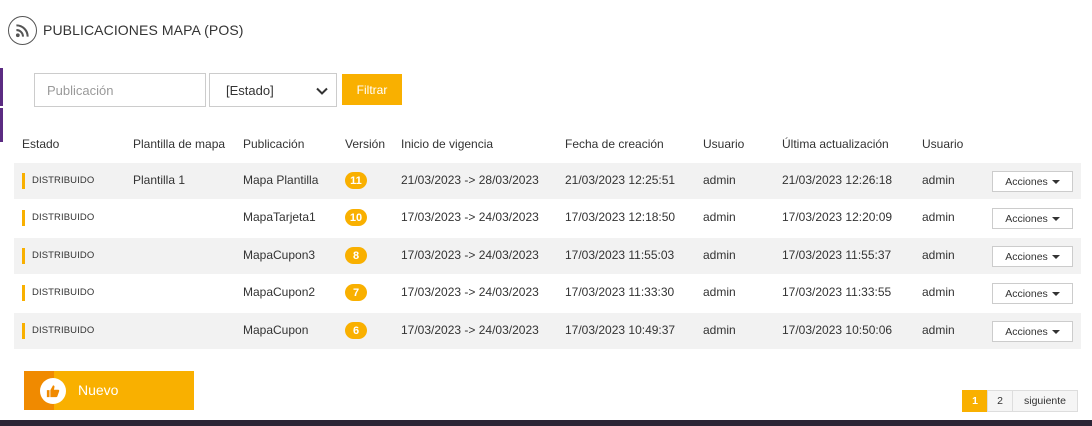 Image resolution: width=1092 pixels, height=426 pixels. Describe the element at coordinates (837, 330) in the screenshot. I see `updated-cell: 17/03/2023 10:50:06` at that location.